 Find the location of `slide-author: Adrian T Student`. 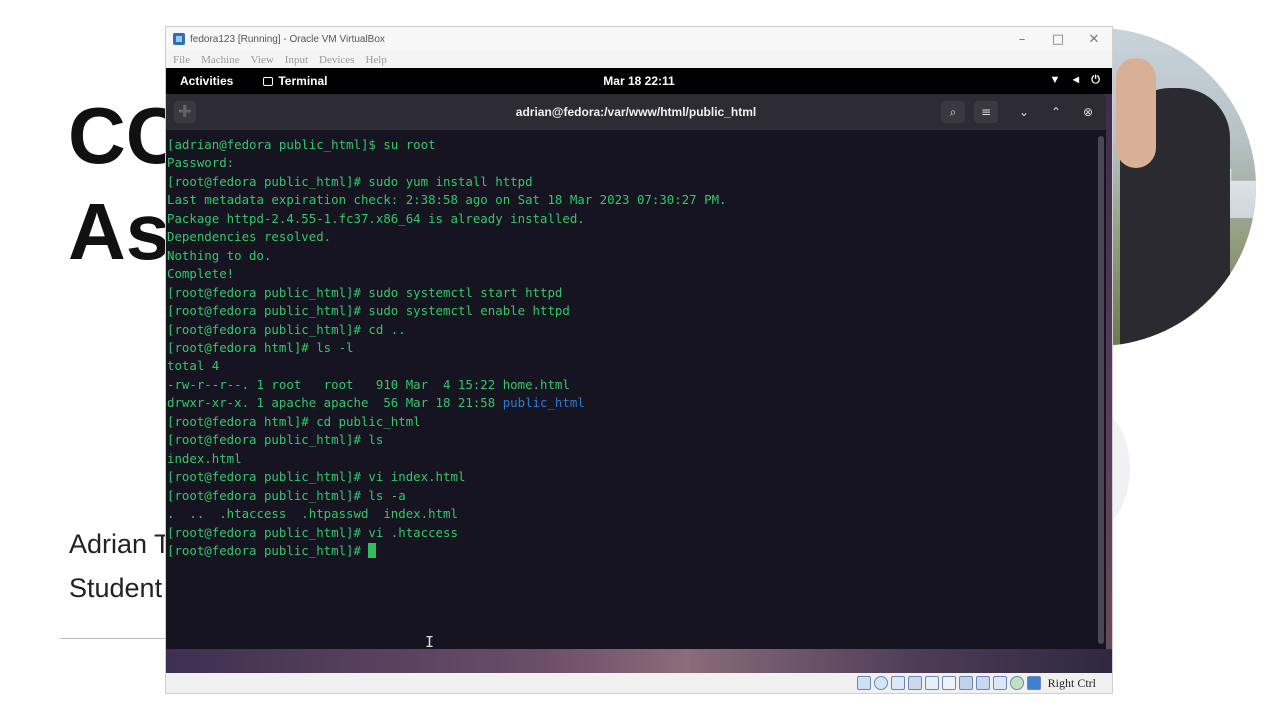

slide-author: Adrian T Student is located at coordinates (120, 566).